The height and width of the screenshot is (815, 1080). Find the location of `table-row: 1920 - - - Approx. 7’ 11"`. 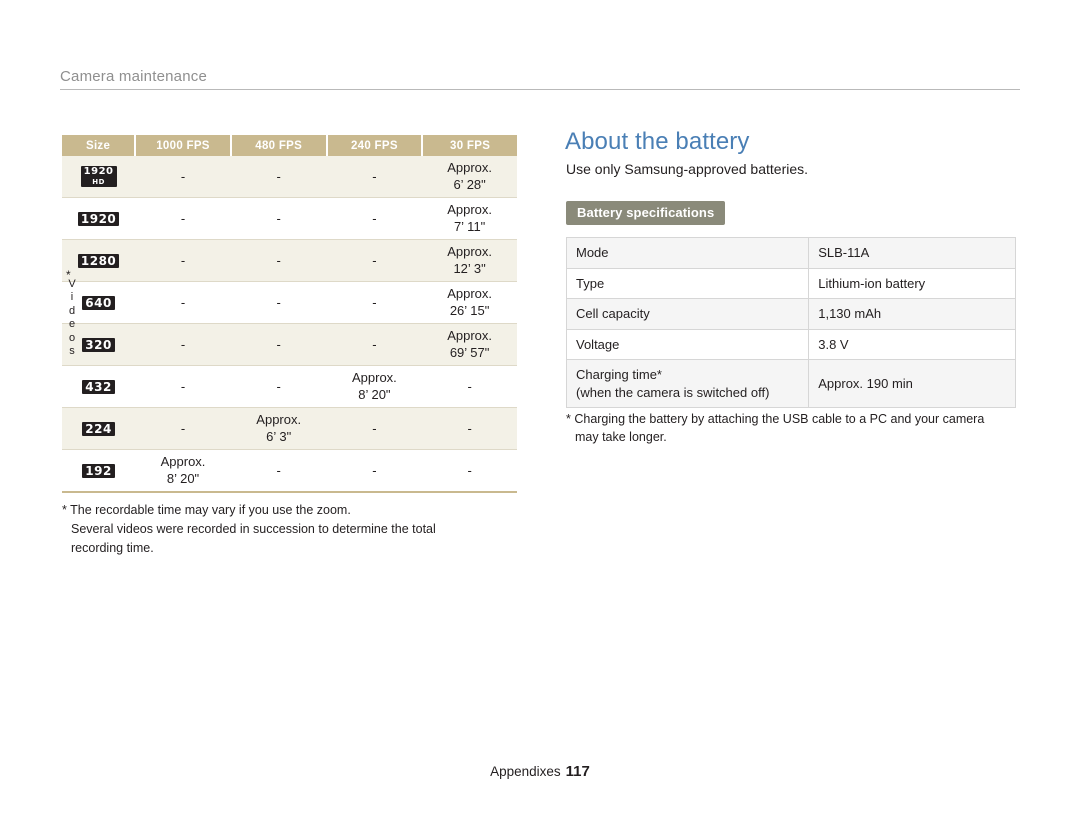

table-row: 1920 - - - Approx. 7’ 11" is located at coordinates (289, 218).